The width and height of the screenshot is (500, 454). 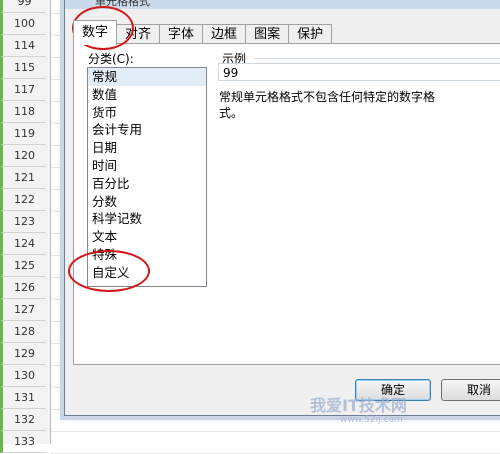 I want to click on watermark-url: www.52ij.com, so click(x=371, y=420).